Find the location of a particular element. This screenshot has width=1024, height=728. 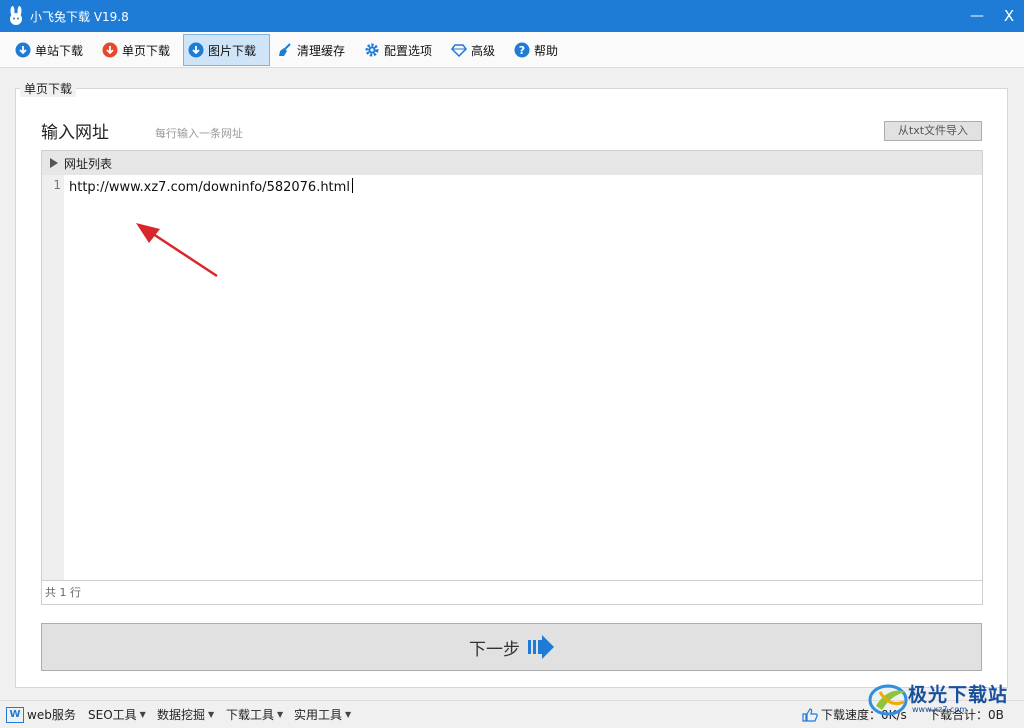

broom-icon is located at coordinates (285, 49).